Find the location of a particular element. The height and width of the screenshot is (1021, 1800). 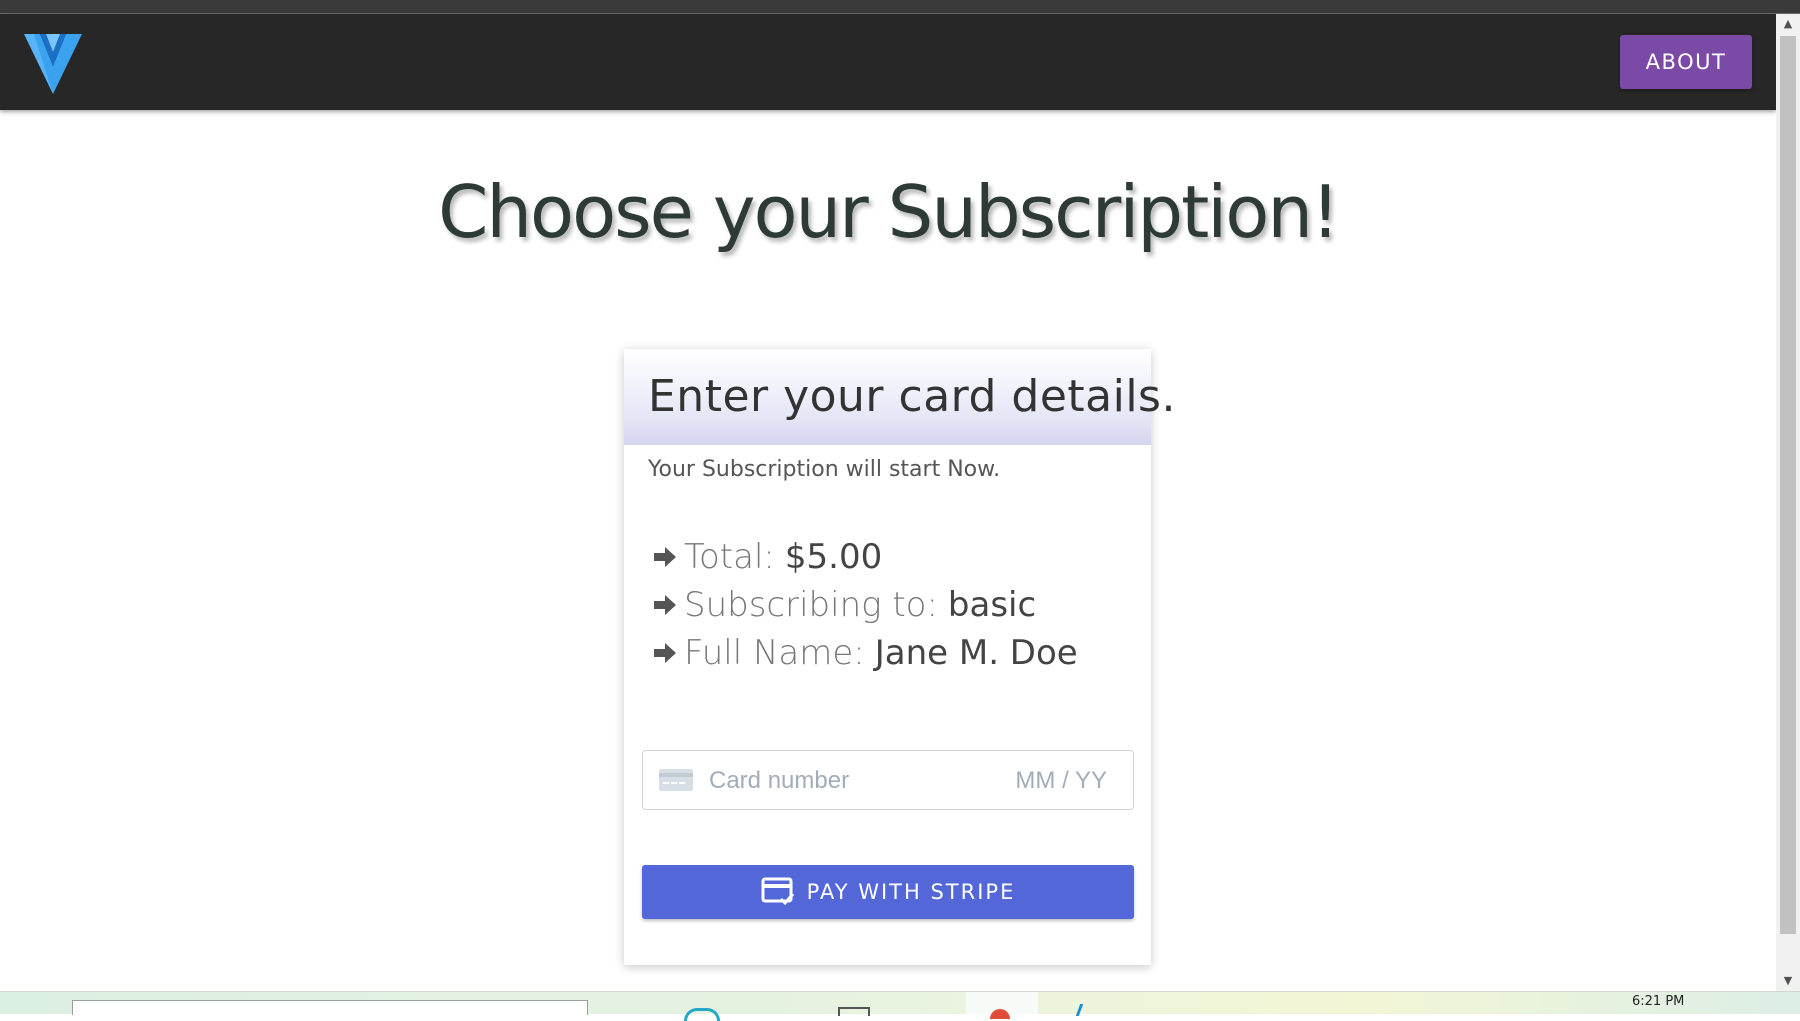

detail-value: $5.00 is located at coordinates (833, 557).